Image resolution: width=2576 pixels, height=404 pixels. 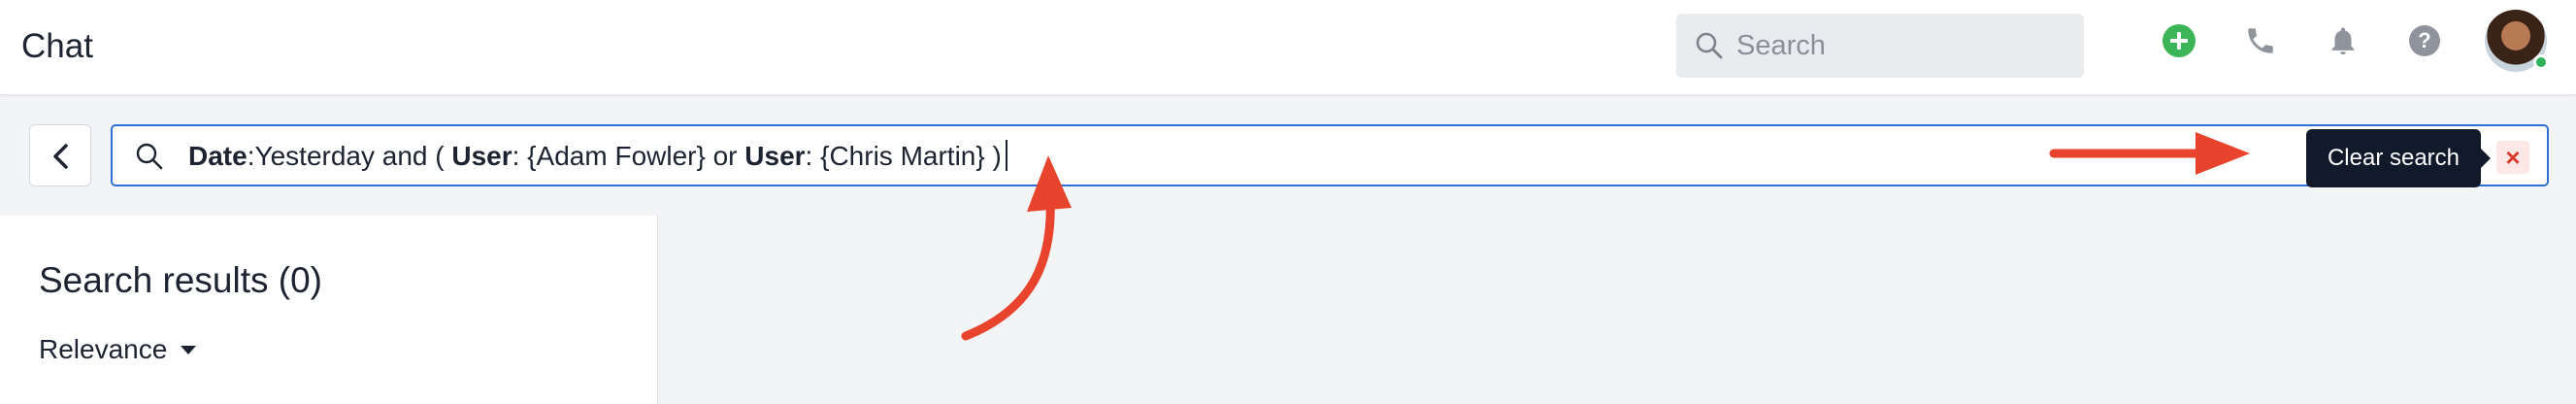 I want to click on add-button, so click(x=2179, y=40).